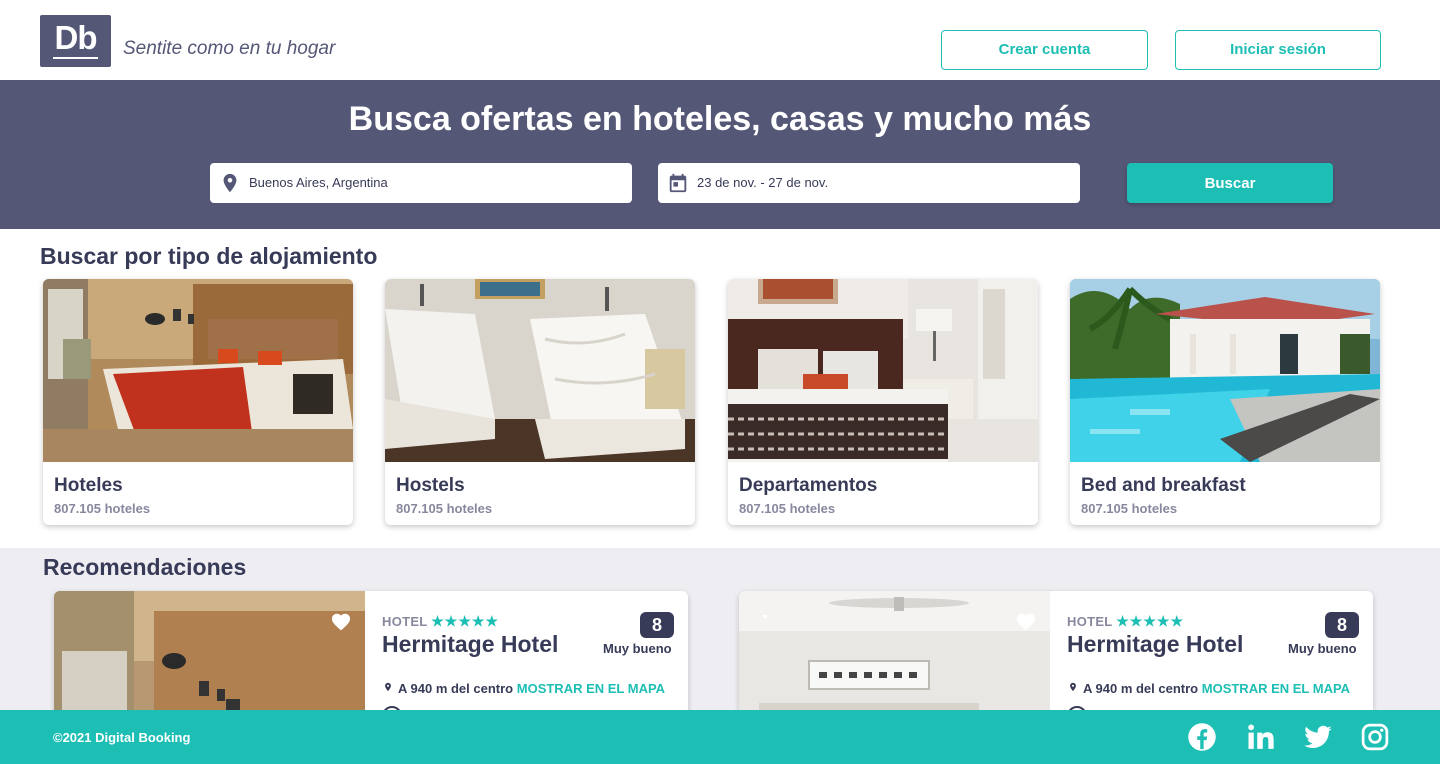 This screenshot has height=764, width=1440. I want to click on category-name: Hoteles, so click(88, 485).